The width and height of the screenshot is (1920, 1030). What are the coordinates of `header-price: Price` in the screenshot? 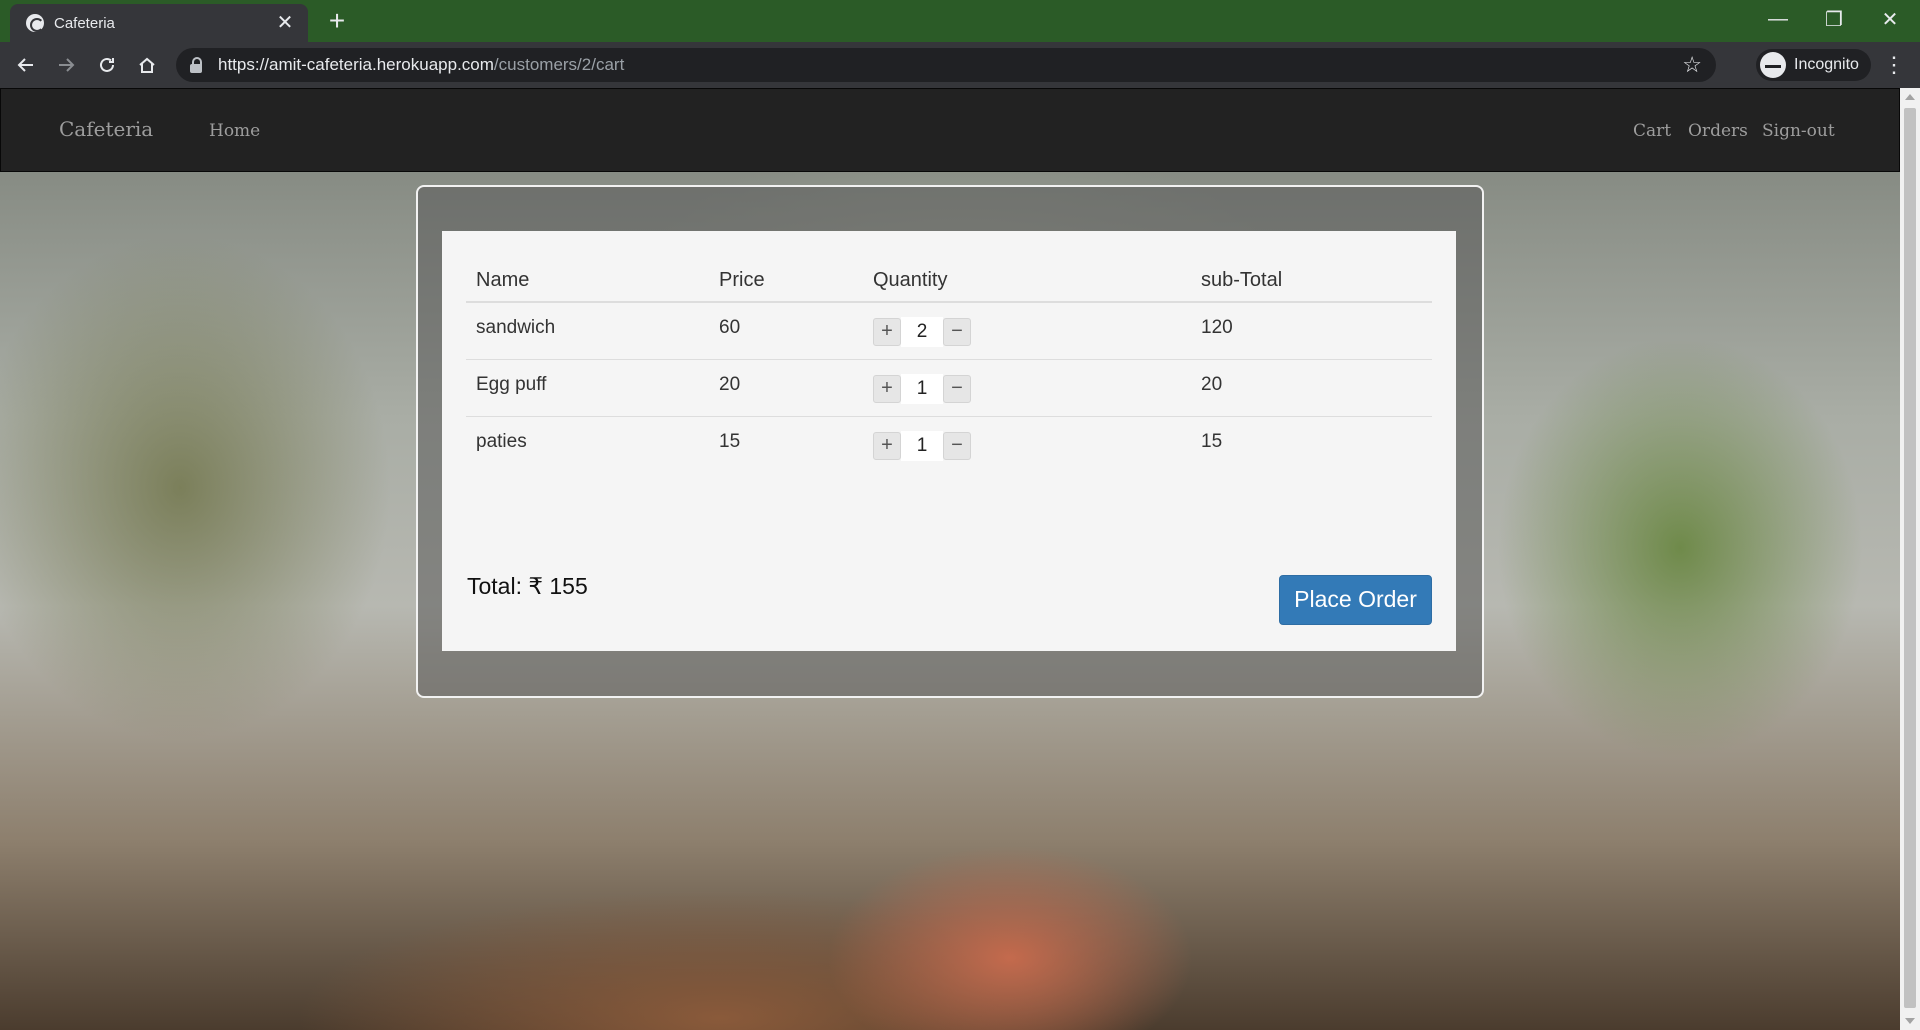 It's located at (742, 280).